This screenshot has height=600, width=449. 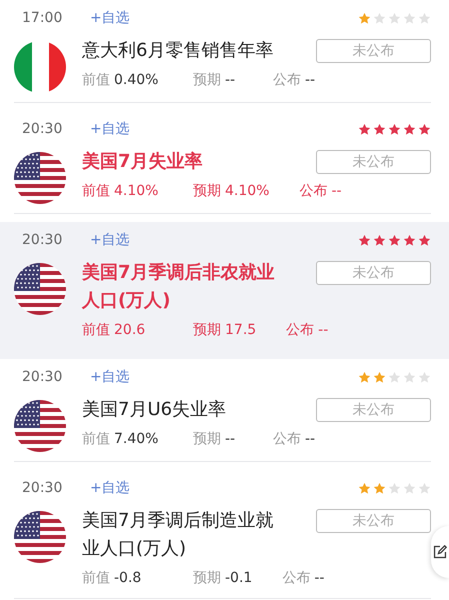 I want to click on event-title: 美国7月季调后非农就业人口(万人), so click(x=179, y=287).